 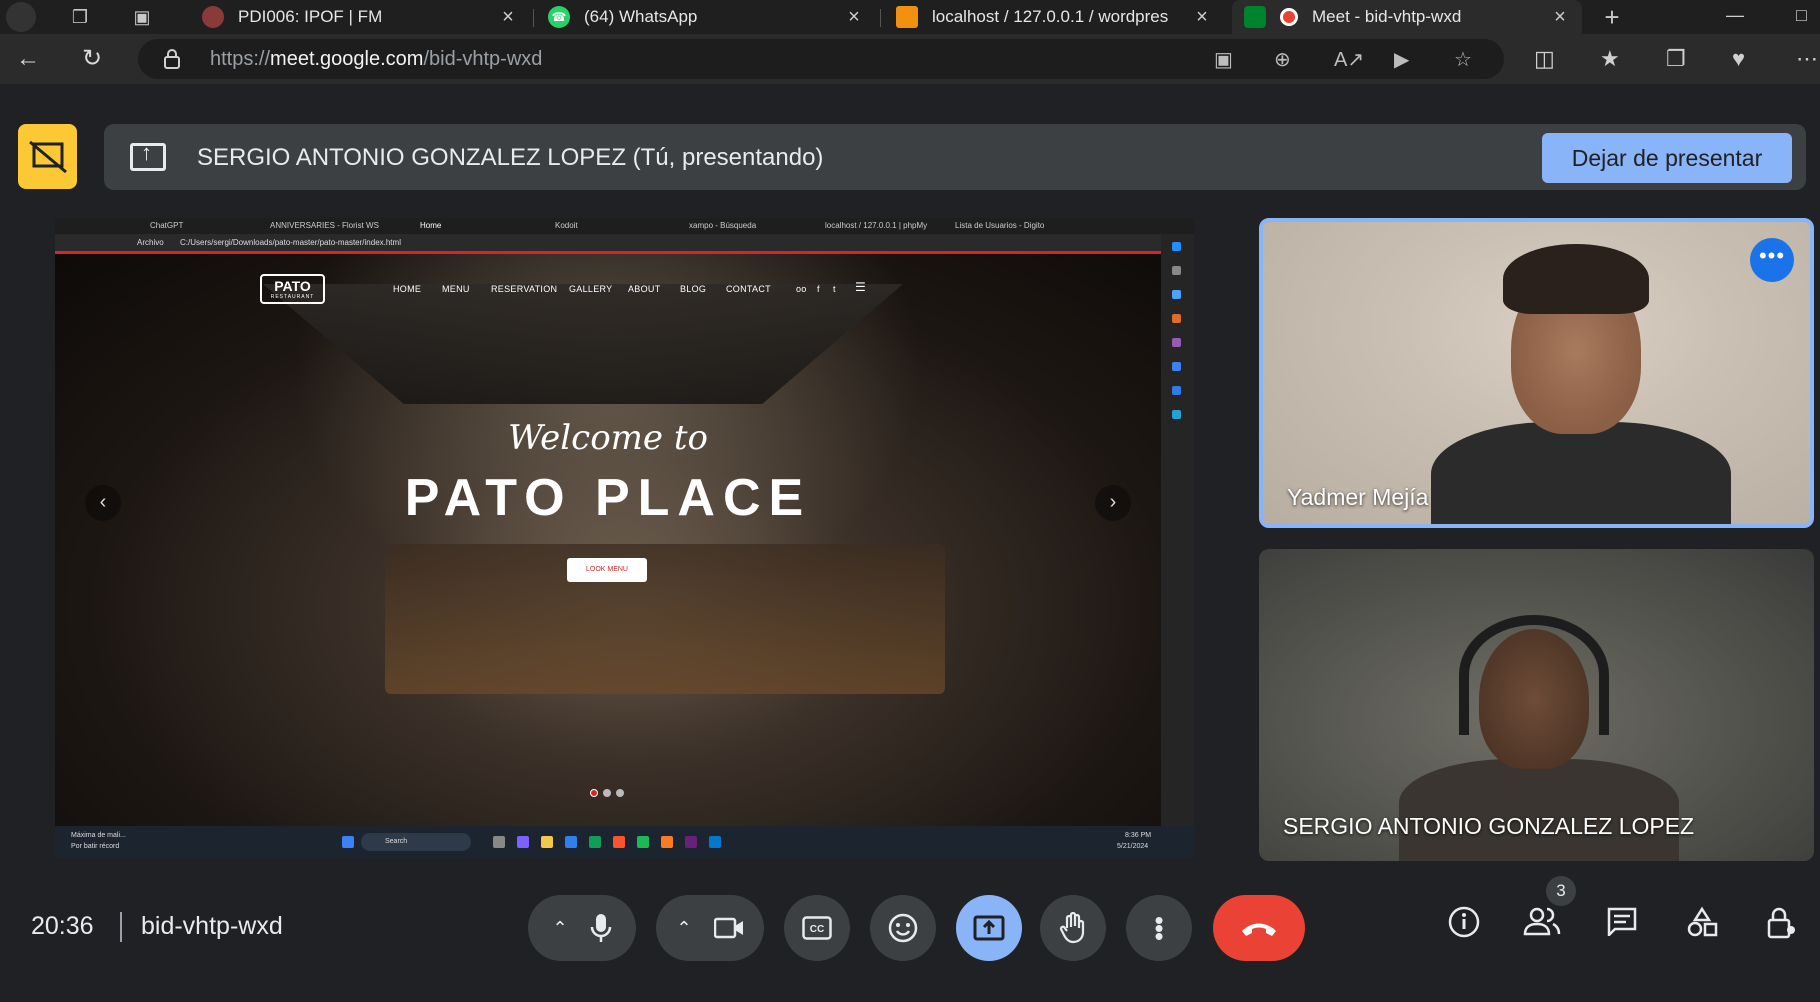 I want to click on games-icon, so click(x=1176, y=342).